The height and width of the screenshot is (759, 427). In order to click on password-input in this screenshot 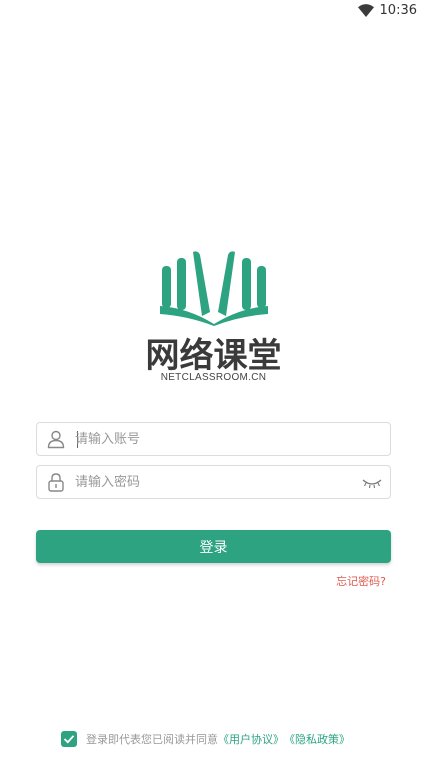, I will do `click(215, 482)`.